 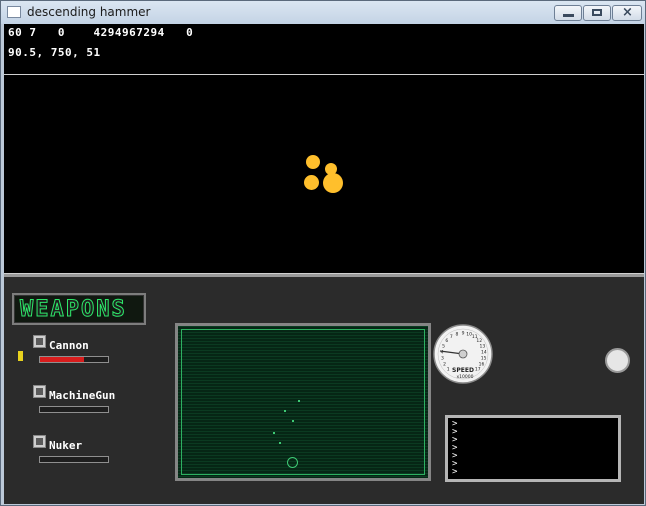 What do you see at coordinates (484, 352) in the screenshot?
I see `speedometer-tick-label: 14` at bounding box center [484, 352].